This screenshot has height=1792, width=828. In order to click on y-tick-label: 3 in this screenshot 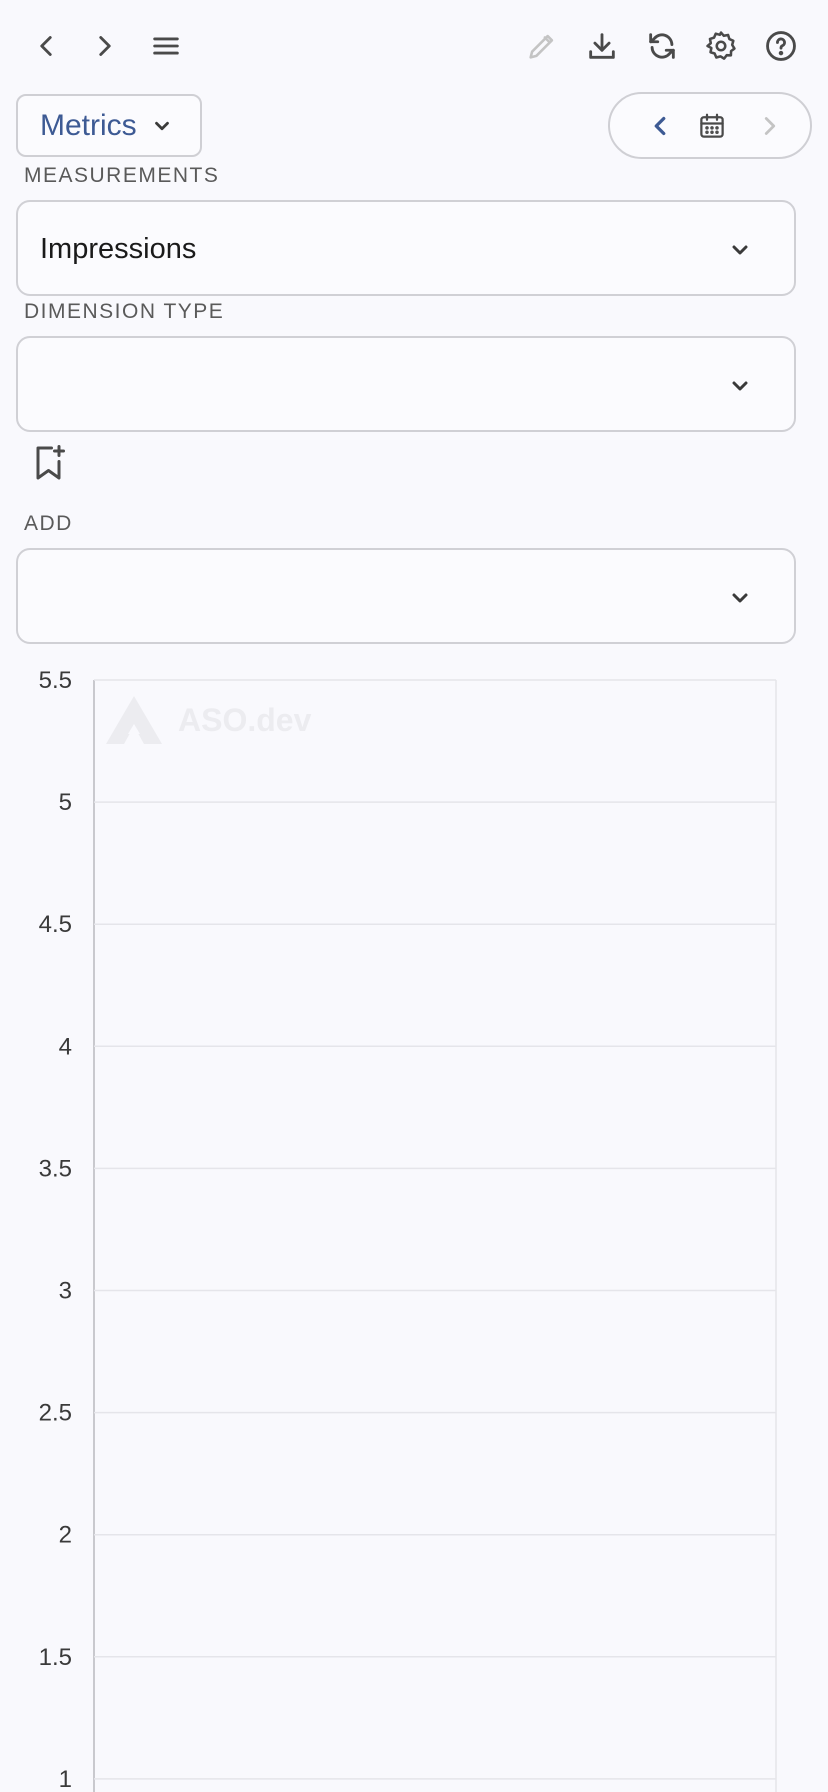, I will do `click(65, 1291)`.